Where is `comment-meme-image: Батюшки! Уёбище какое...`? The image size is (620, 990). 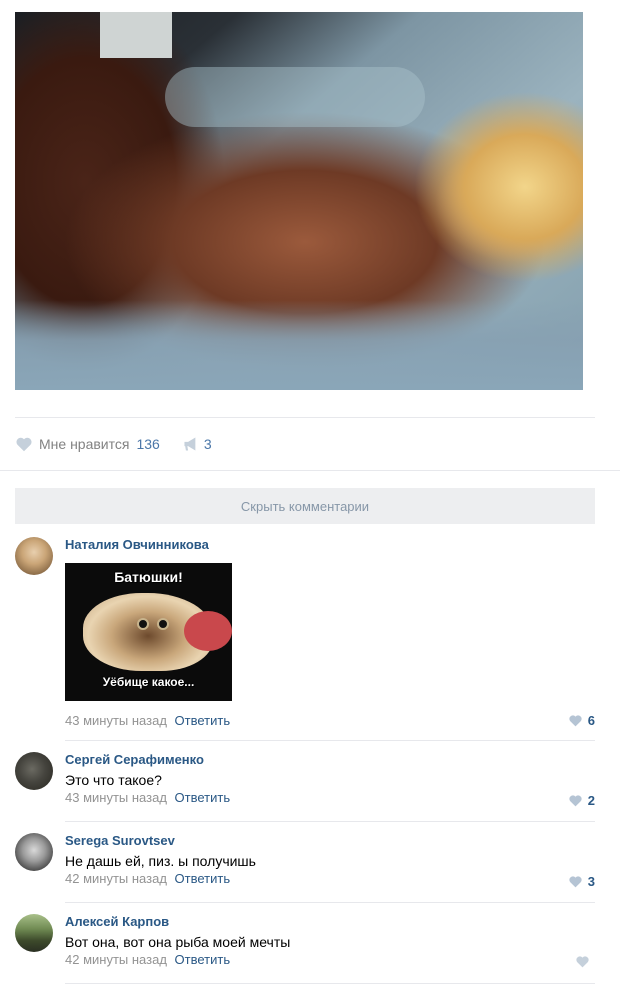 comment-meme-image: Батюшки! Уёбище какое... is located at coordinates (148, 632).